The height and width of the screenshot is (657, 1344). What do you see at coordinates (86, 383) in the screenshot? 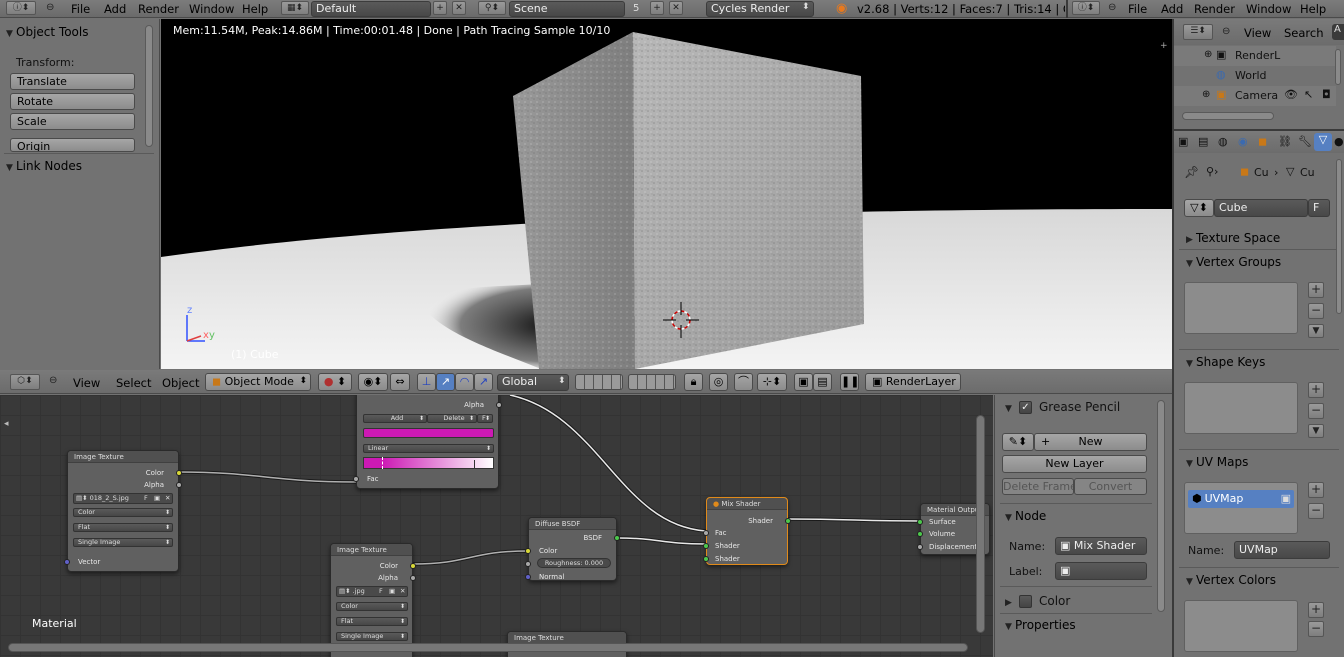
I see `menu-view: View` at bounding box center [86, 383].